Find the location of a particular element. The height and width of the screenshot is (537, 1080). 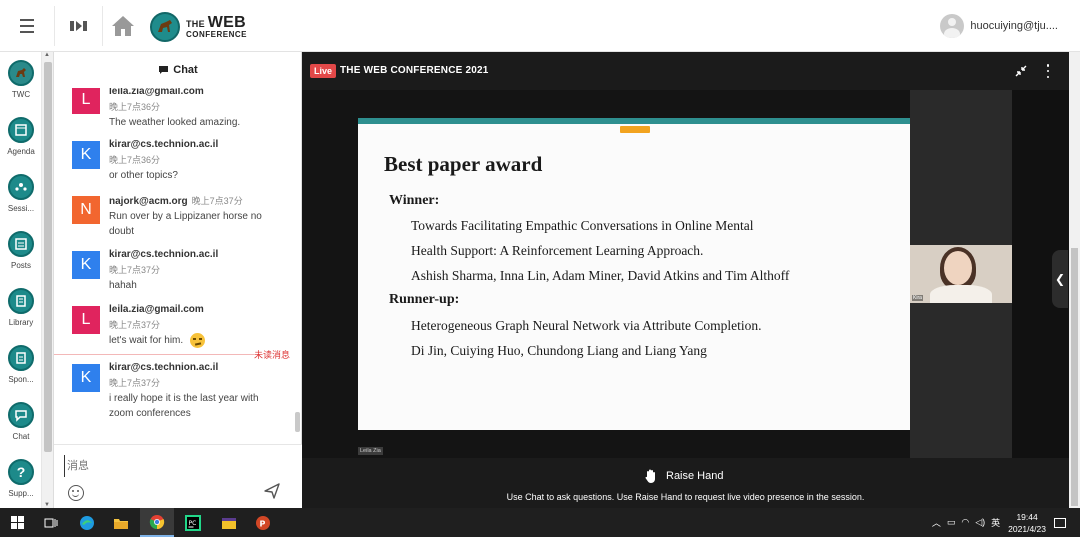

posts-icon is located at coordinates (21, 244).